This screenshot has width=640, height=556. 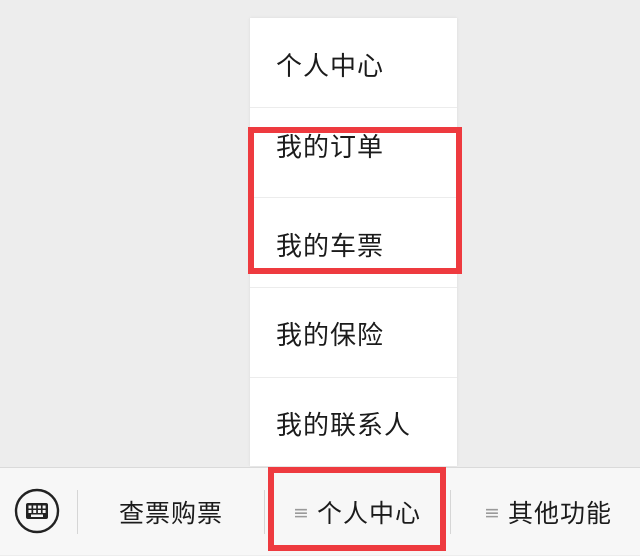 I want to click on tab-personal-center: ≡ 个人中心, so click(x=357, y=512).